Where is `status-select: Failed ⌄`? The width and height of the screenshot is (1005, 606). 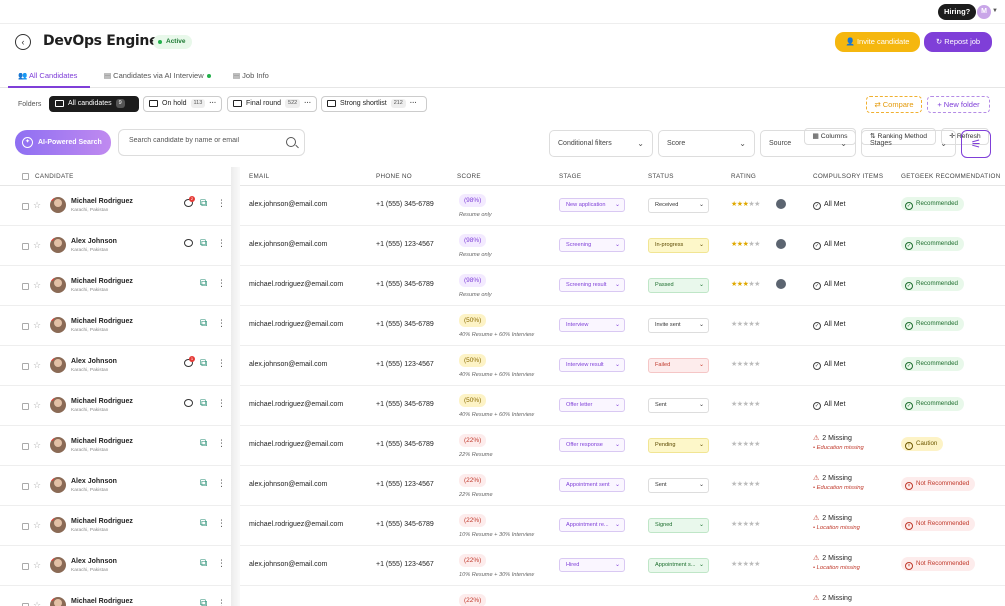 status-select: Failed ⌄ is located at coordinates (678, 365).